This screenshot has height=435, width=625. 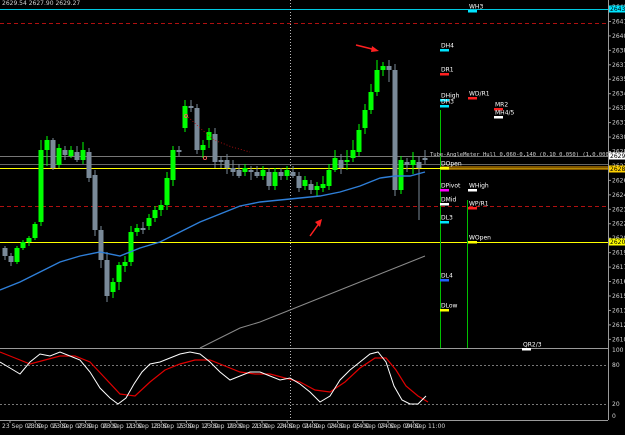 I want to click on price-tag: 2629.27, so click(x=617, y=156).